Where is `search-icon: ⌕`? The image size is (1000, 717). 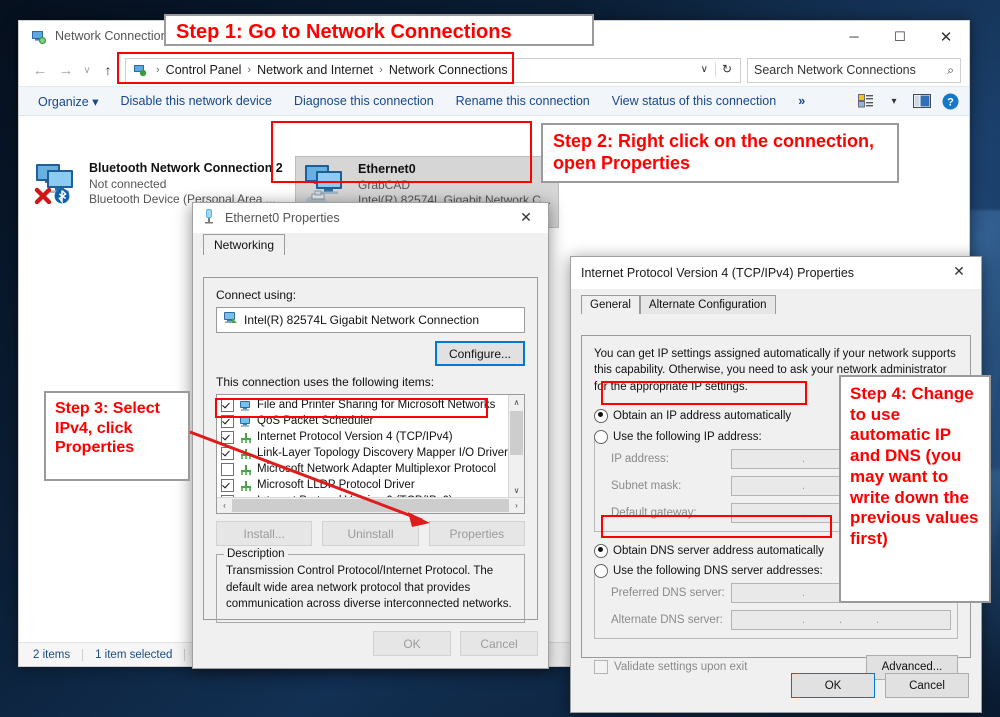
search-icon: ⌕ is located at coordinates (950, 69).